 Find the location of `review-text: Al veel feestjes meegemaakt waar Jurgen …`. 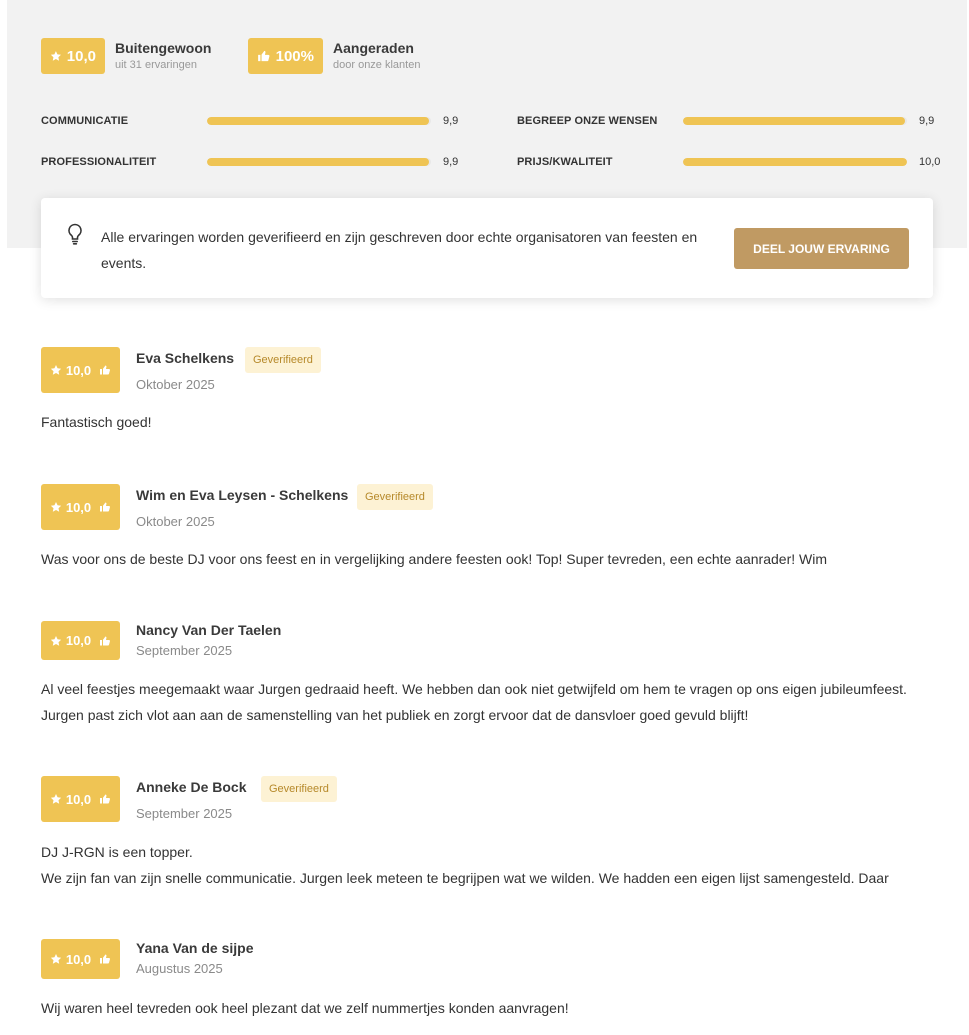

review-text: Al veel feestjes meegemaakt waar Jurgen … is located at coordinates (474, 702).